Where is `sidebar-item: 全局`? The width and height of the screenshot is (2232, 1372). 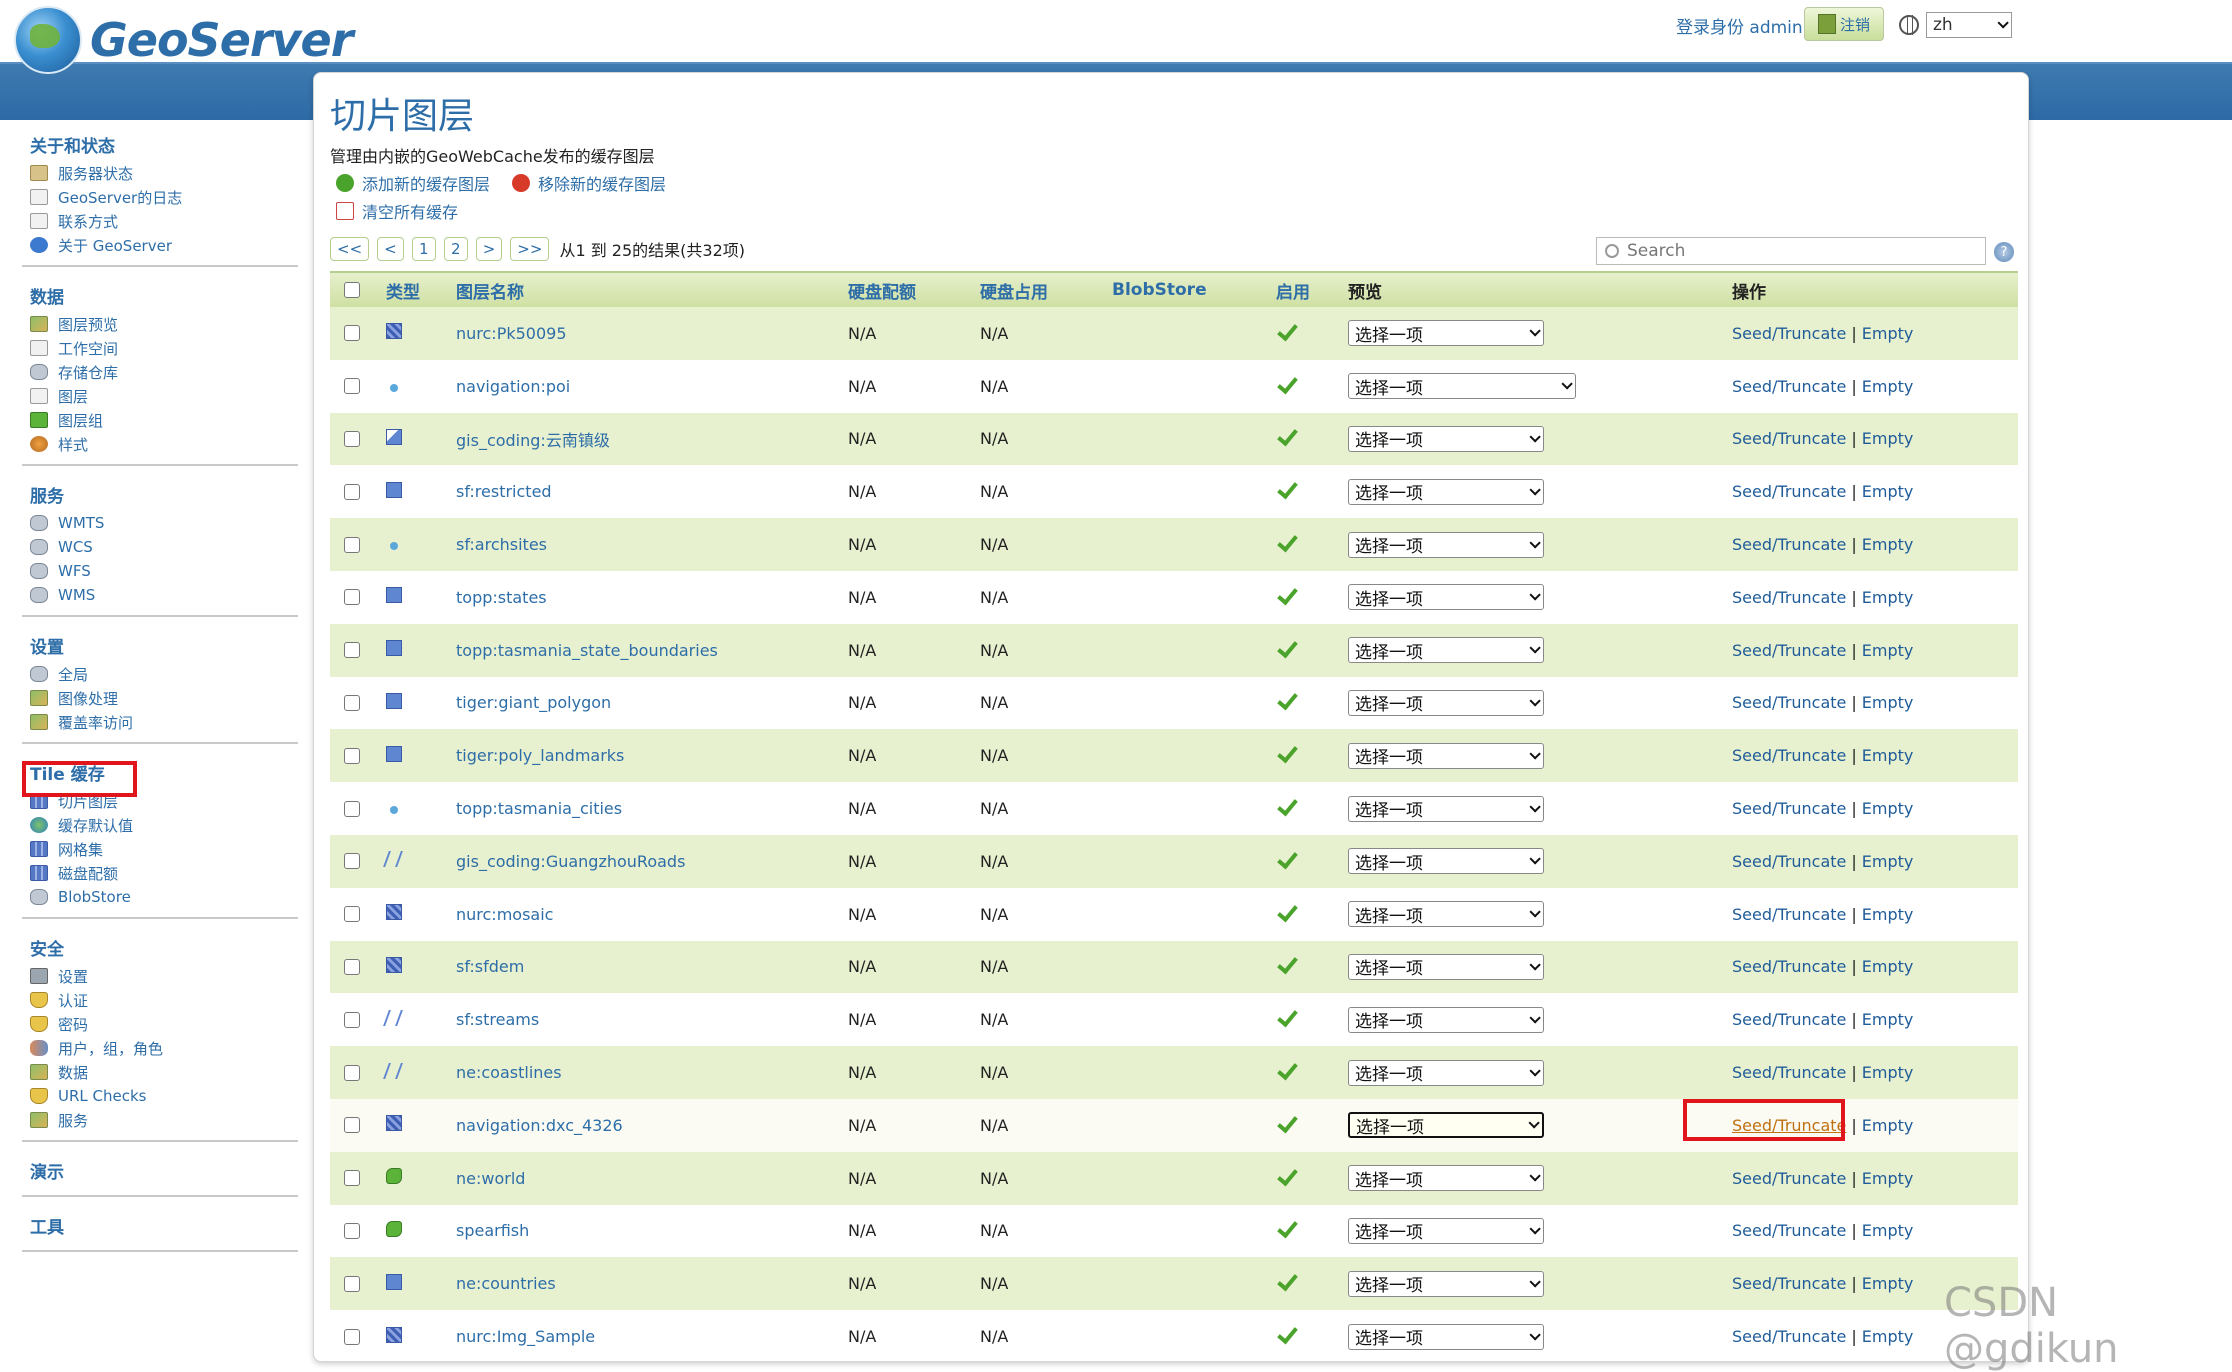
sidebar-item: 全局 is located at coordinates (160, 674).